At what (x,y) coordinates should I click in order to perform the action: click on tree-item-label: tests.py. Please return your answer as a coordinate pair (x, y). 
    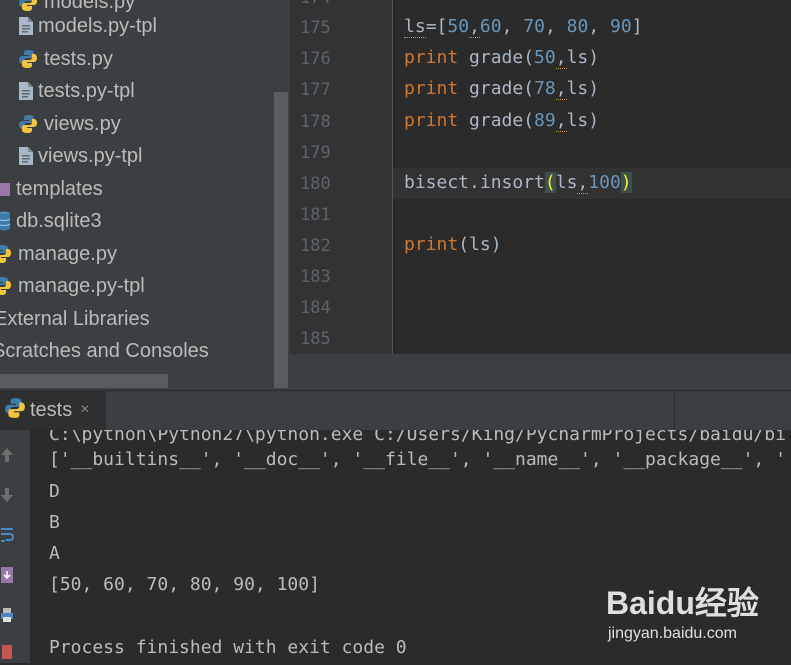
    Looking at the image, I should click on (78, 58).